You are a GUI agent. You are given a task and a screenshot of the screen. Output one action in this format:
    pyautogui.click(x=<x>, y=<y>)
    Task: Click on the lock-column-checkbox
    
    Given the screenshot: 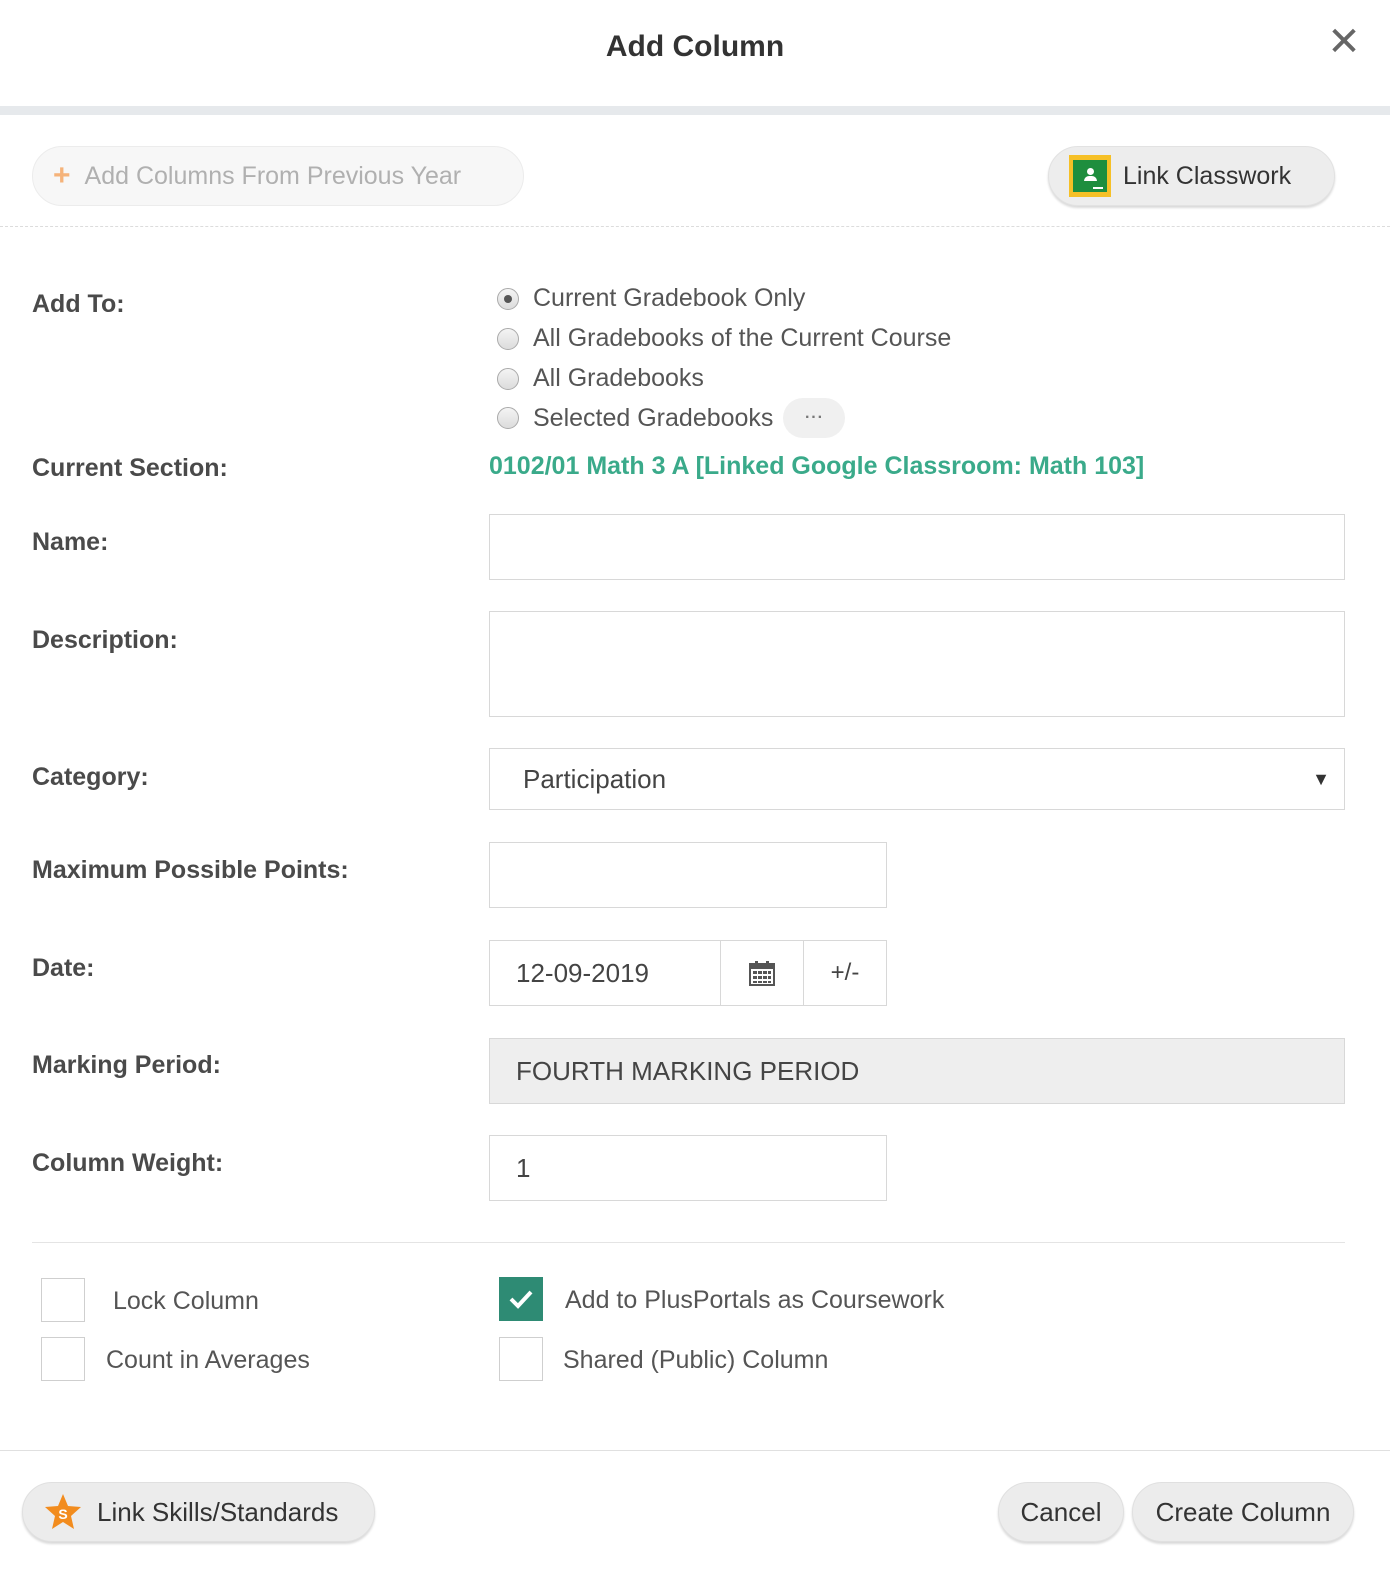 What is the action you would take?
    pyautogui.click(x=63, y=1300)
    